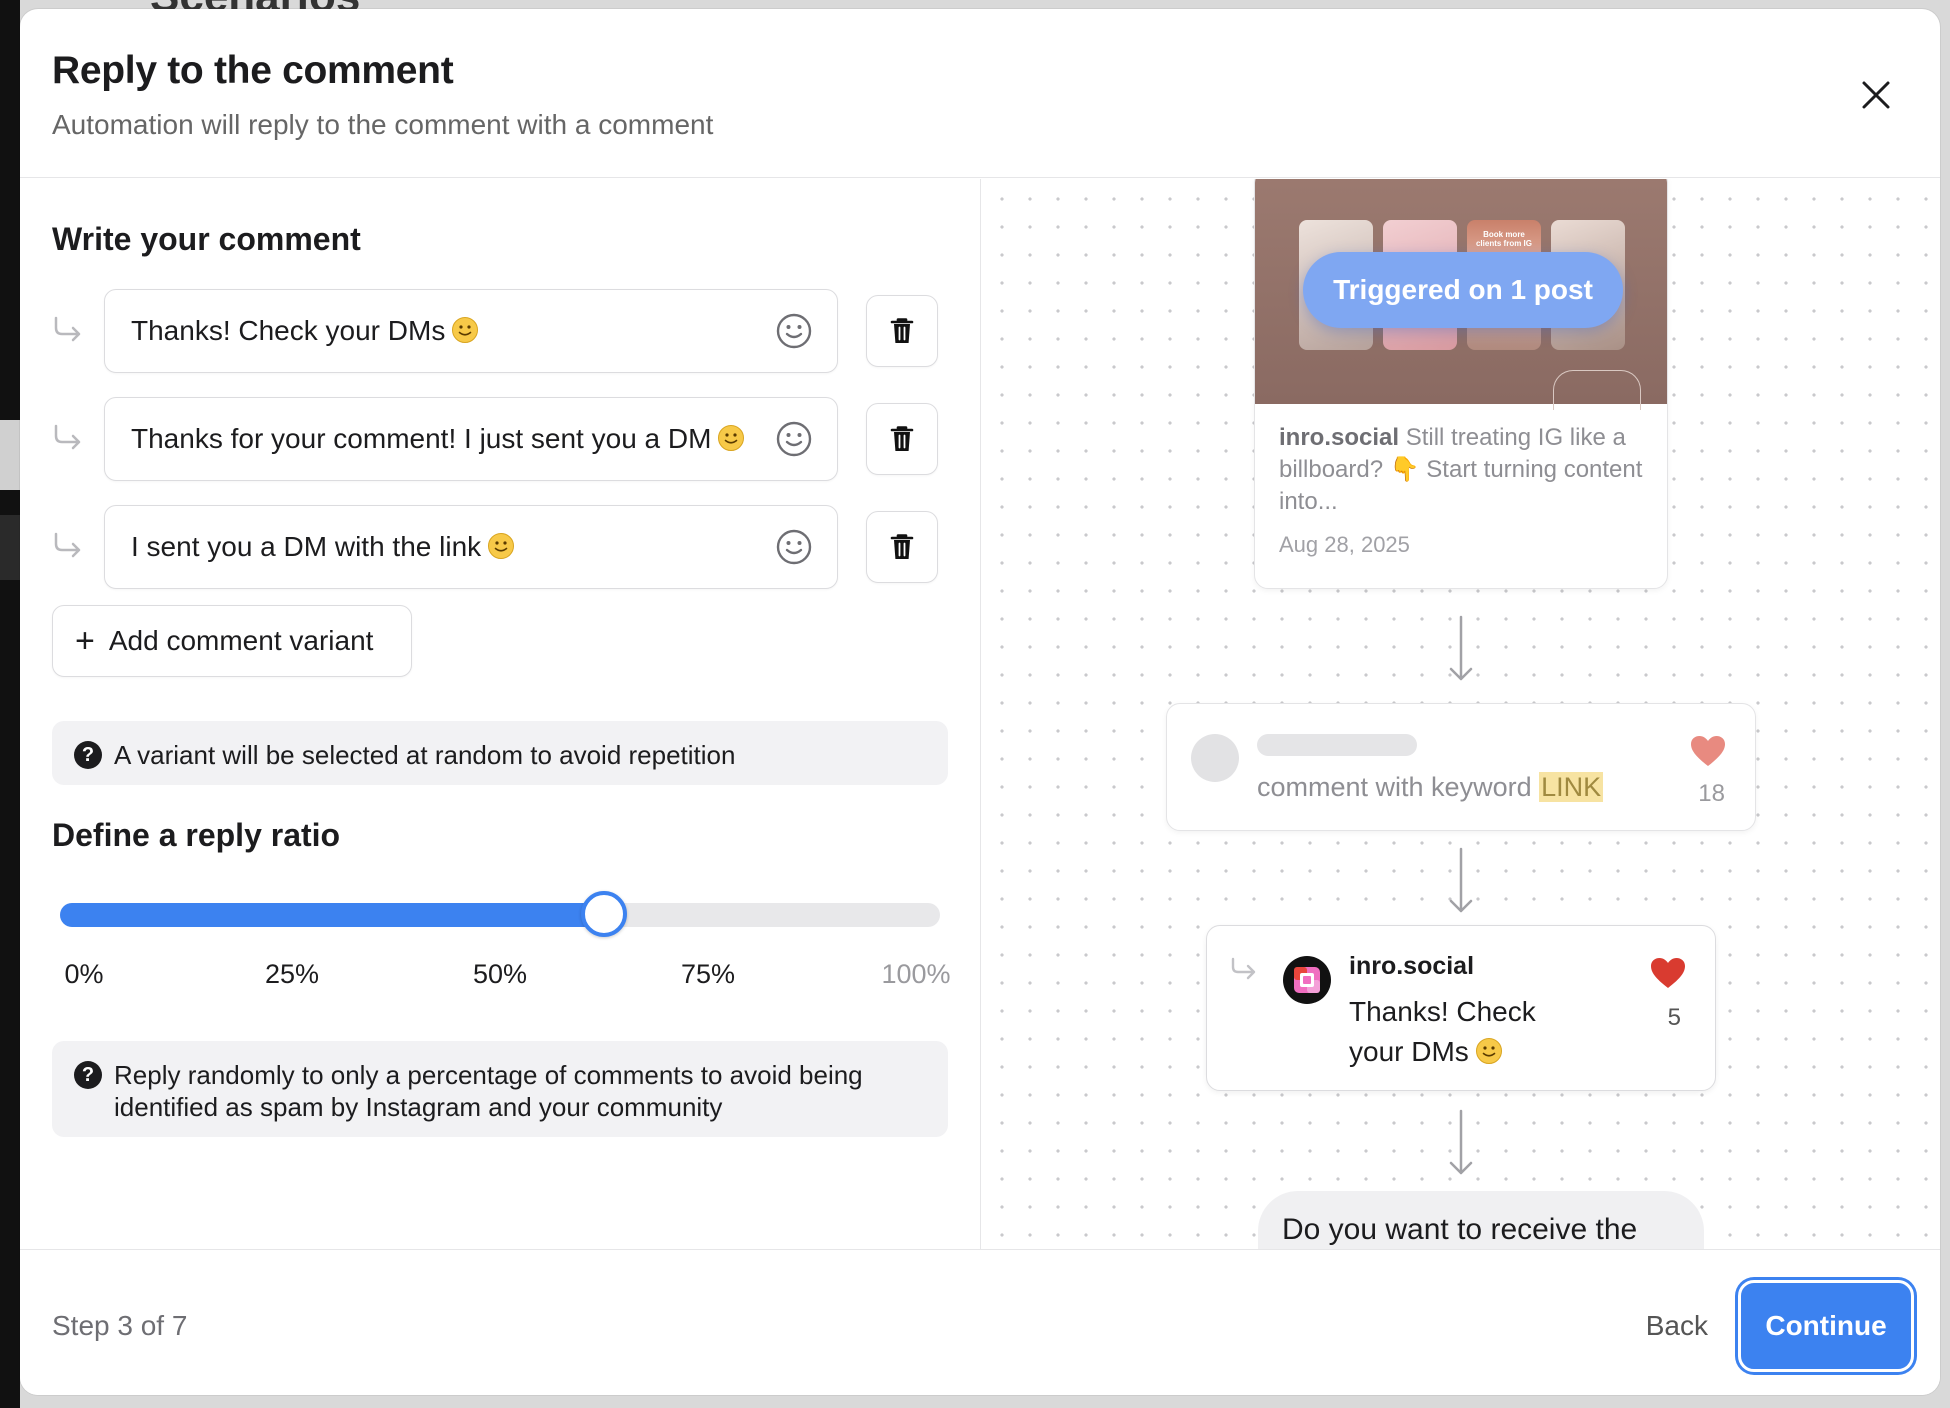 This screenshot has width=1950, height=1408. I want to click on like-count: 18, so click(1711, 793).